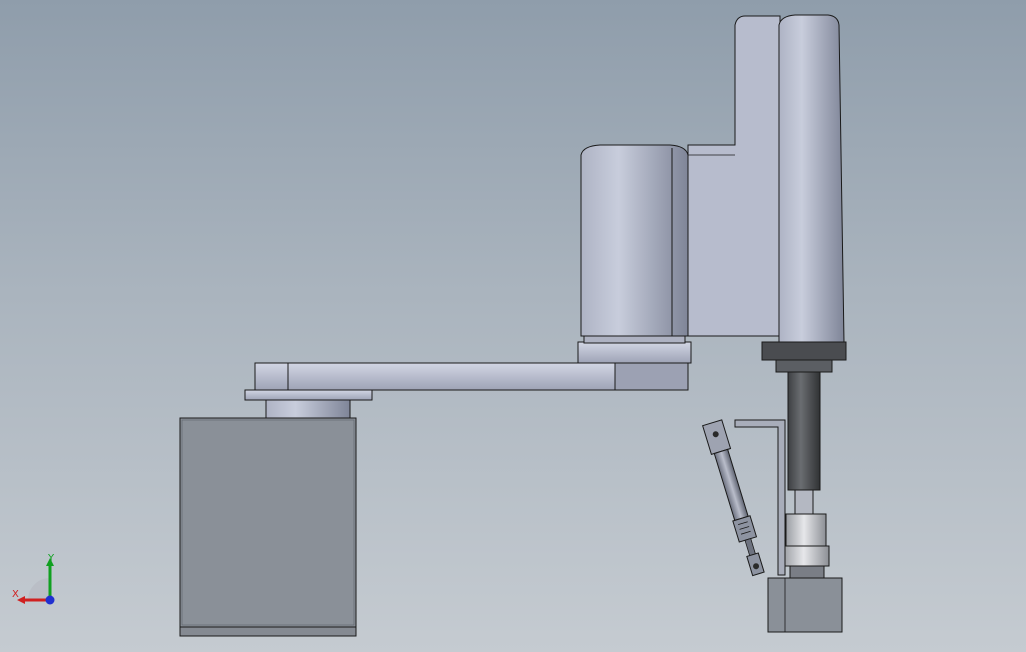 This screenshot has width=1026, height=652. Describe the element at coordinates (733, 498) in the screenshot. I see `pneumatic-cylinder` at that location.